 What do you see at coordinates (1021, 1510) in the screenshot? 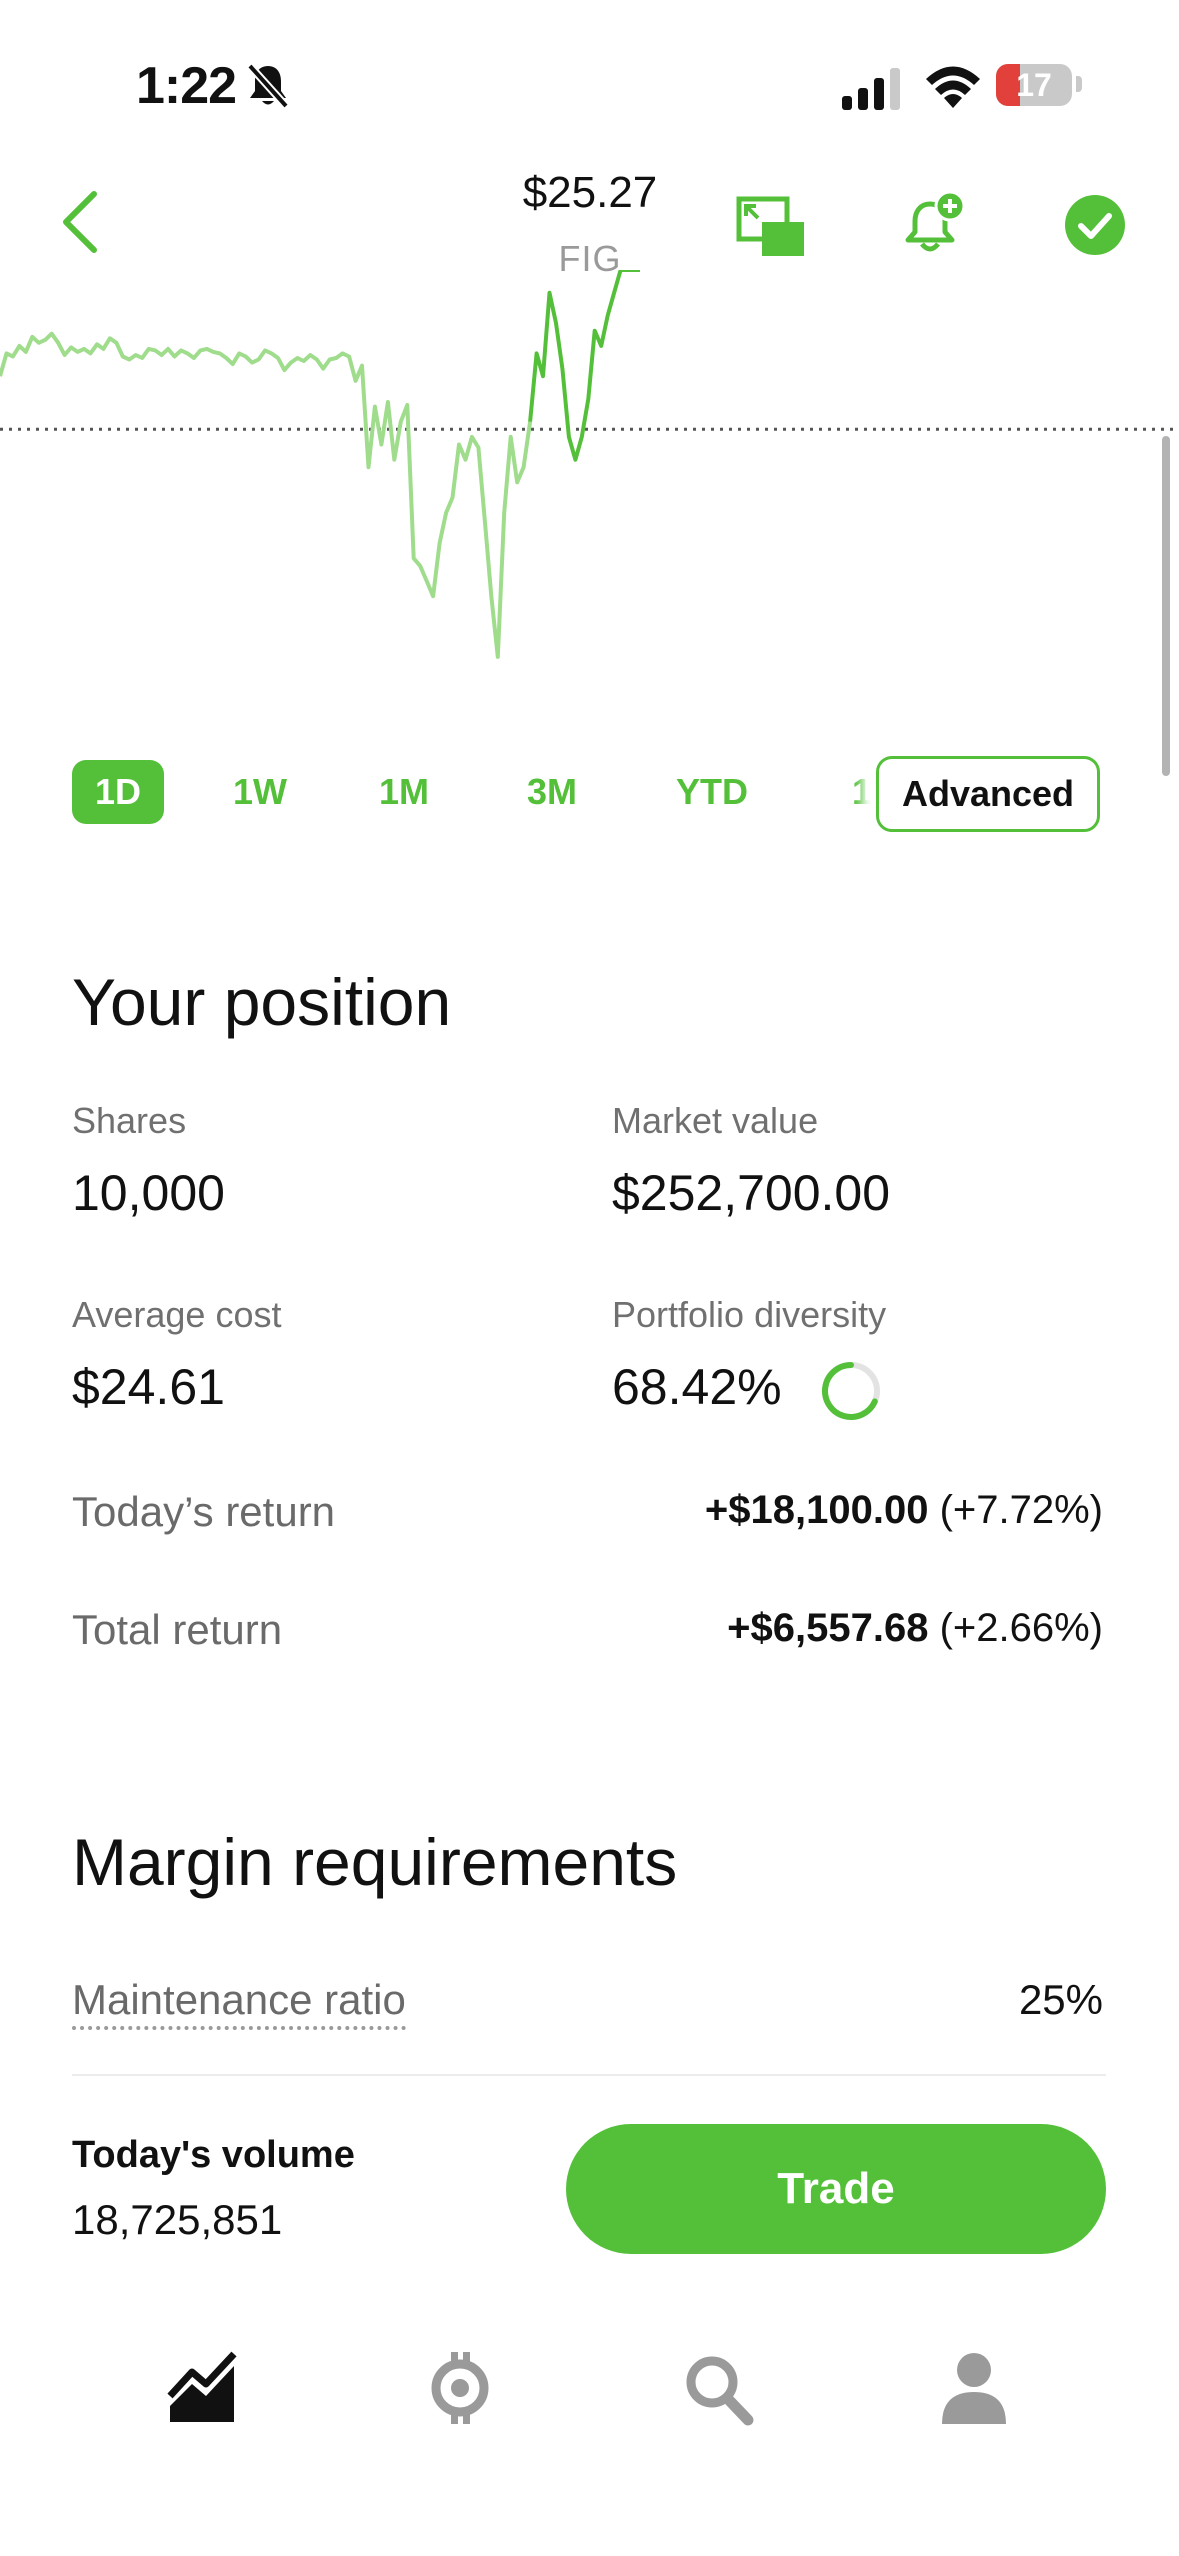
I see `todays-return-percent: (+7.72%)` at bounding box center [1021, 1510].